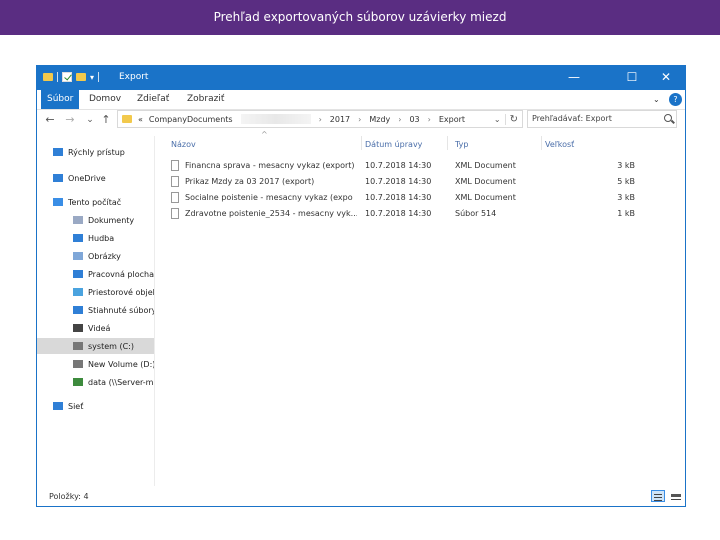  I want to click on sidebar-item: OneDrive, so click(95, 178).